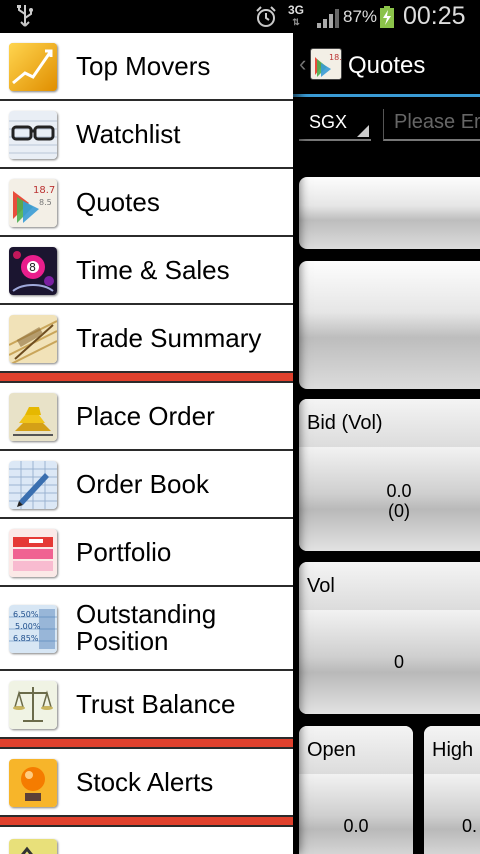 This screenshot has height=854, width=480. I want to click on svg-text: 5.00%, so click(28, 626).